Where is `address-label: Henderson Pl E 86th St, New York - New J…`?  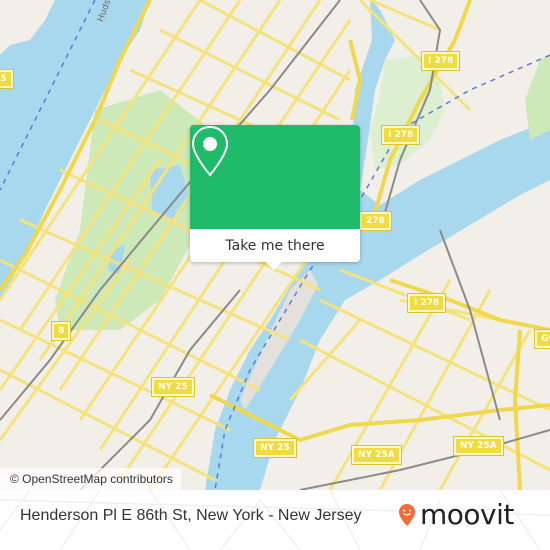
address-label: Henderson Pl E 86th St, New York - New J… is located at coordinates (191, 515).